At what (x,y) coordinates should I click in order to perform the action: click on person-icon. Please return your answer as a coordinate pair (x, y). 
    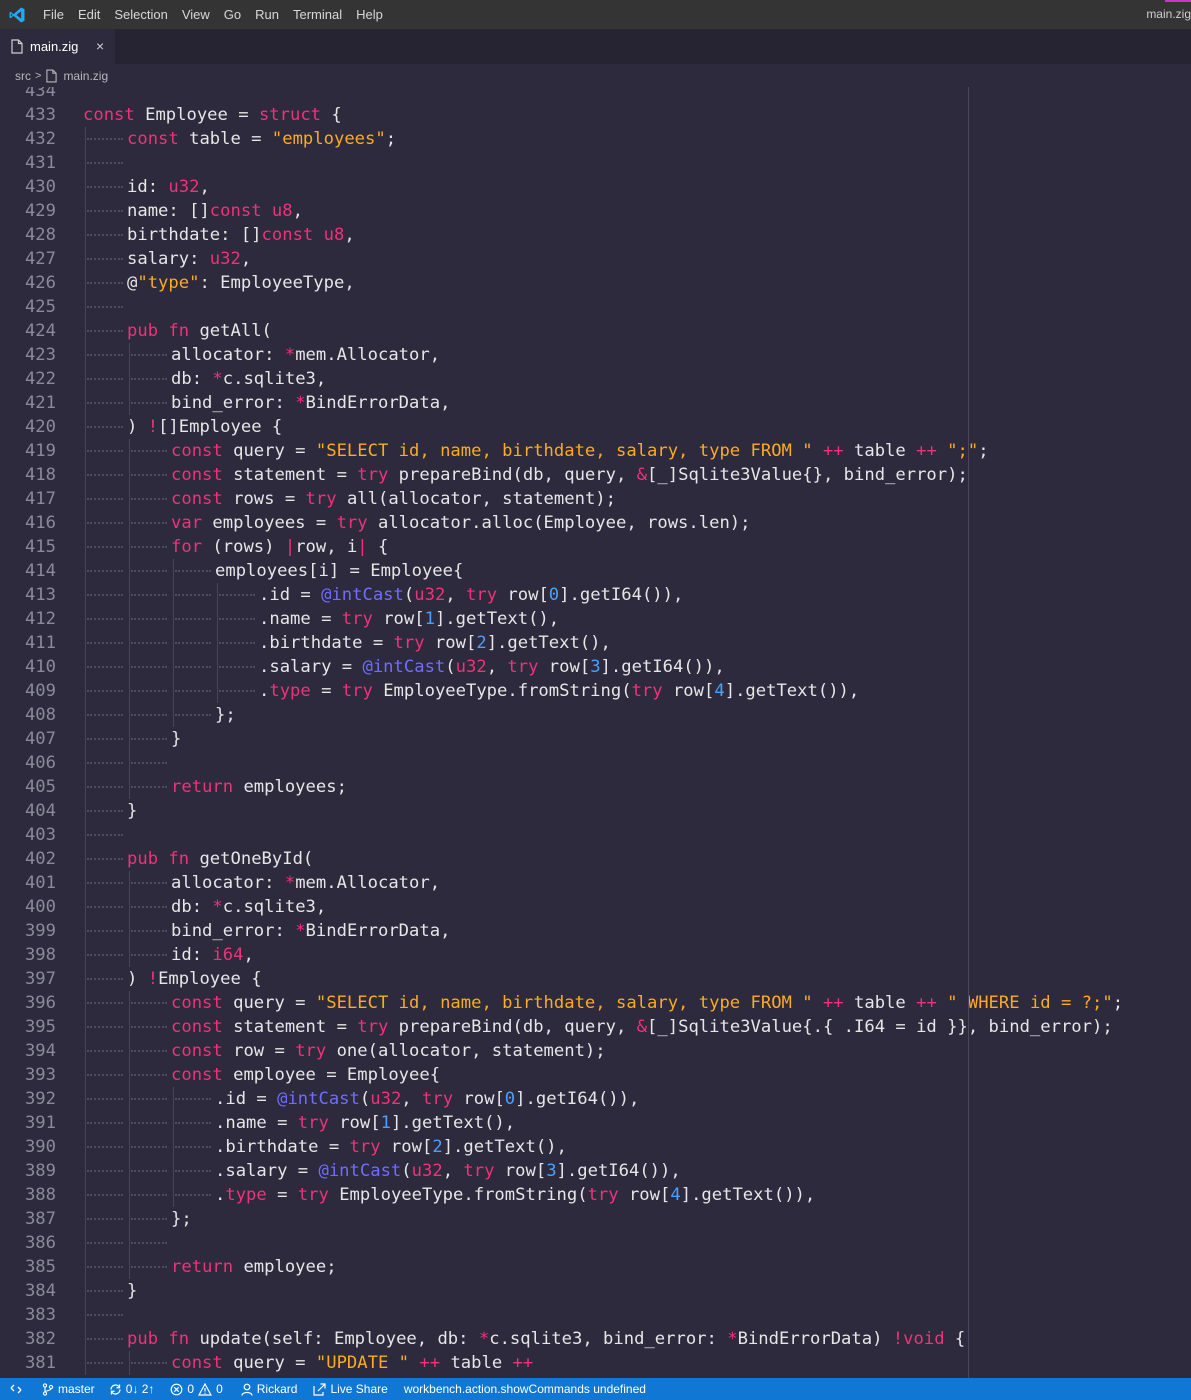
    Looking at the image, I should click on (247, 1389).